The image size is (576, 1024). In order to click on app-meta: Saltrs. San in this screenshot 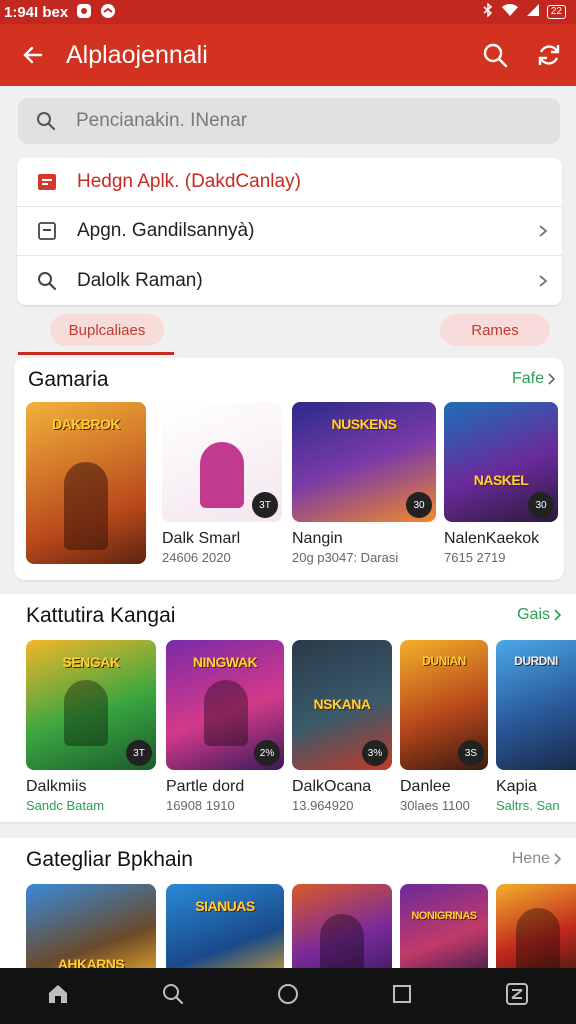, I will do `click(528, 805)`.